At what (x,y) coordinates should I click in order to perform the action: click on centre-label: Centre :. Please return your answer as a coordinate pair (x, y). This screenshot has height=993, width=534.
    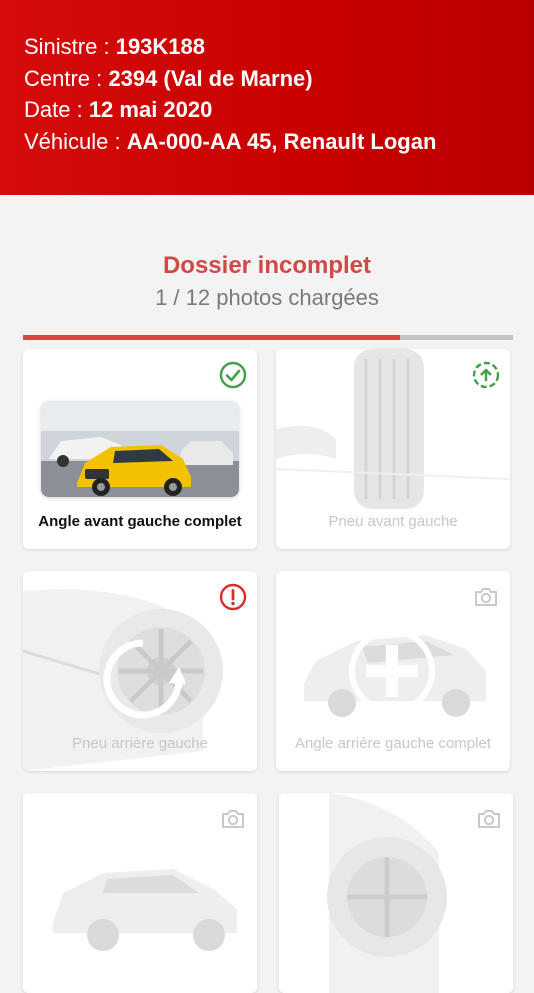
    Looking at the image, I should click on (66, 78).